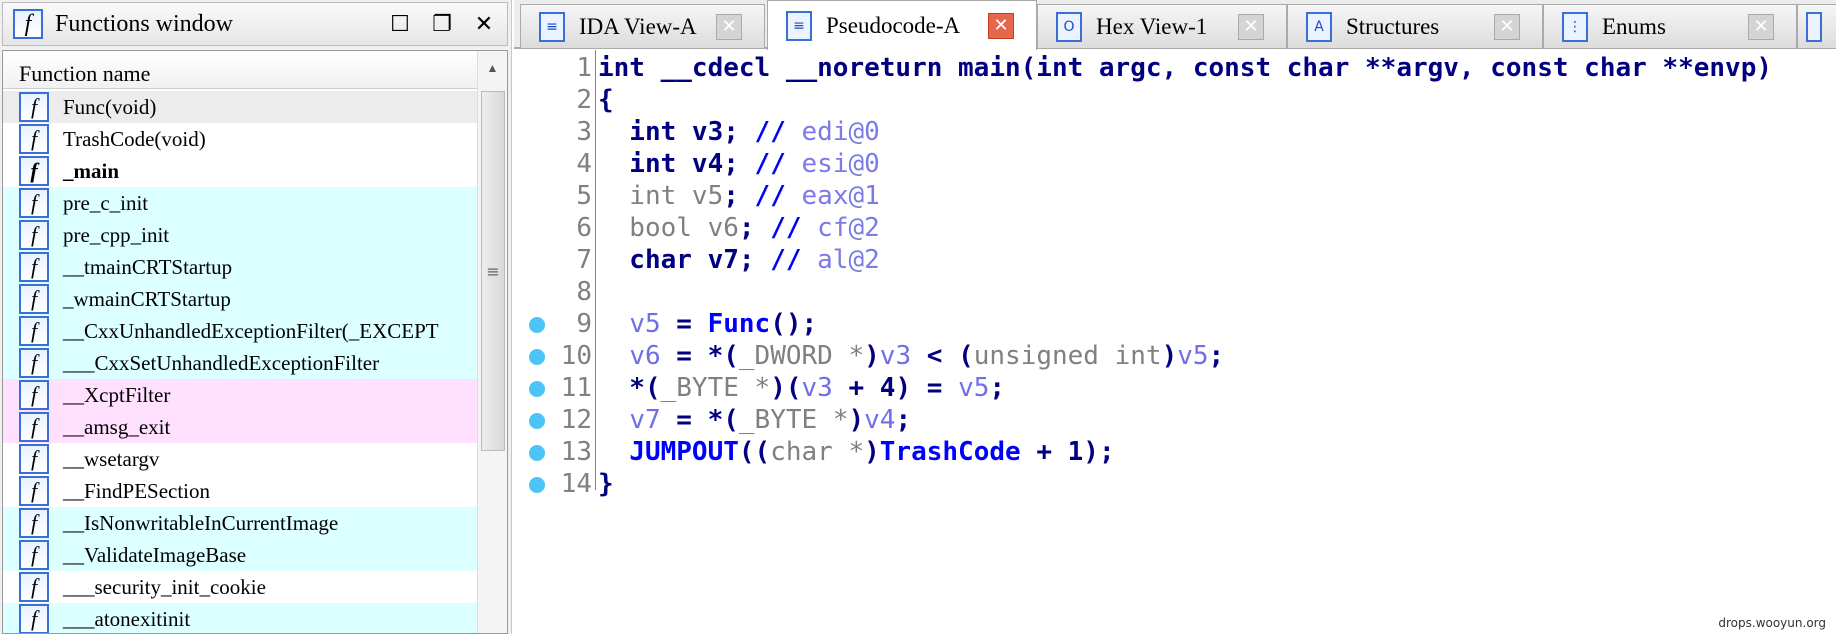 This screenshot has height=634, width=1836. I want to click on close-button: ✕, so click(484, 24).